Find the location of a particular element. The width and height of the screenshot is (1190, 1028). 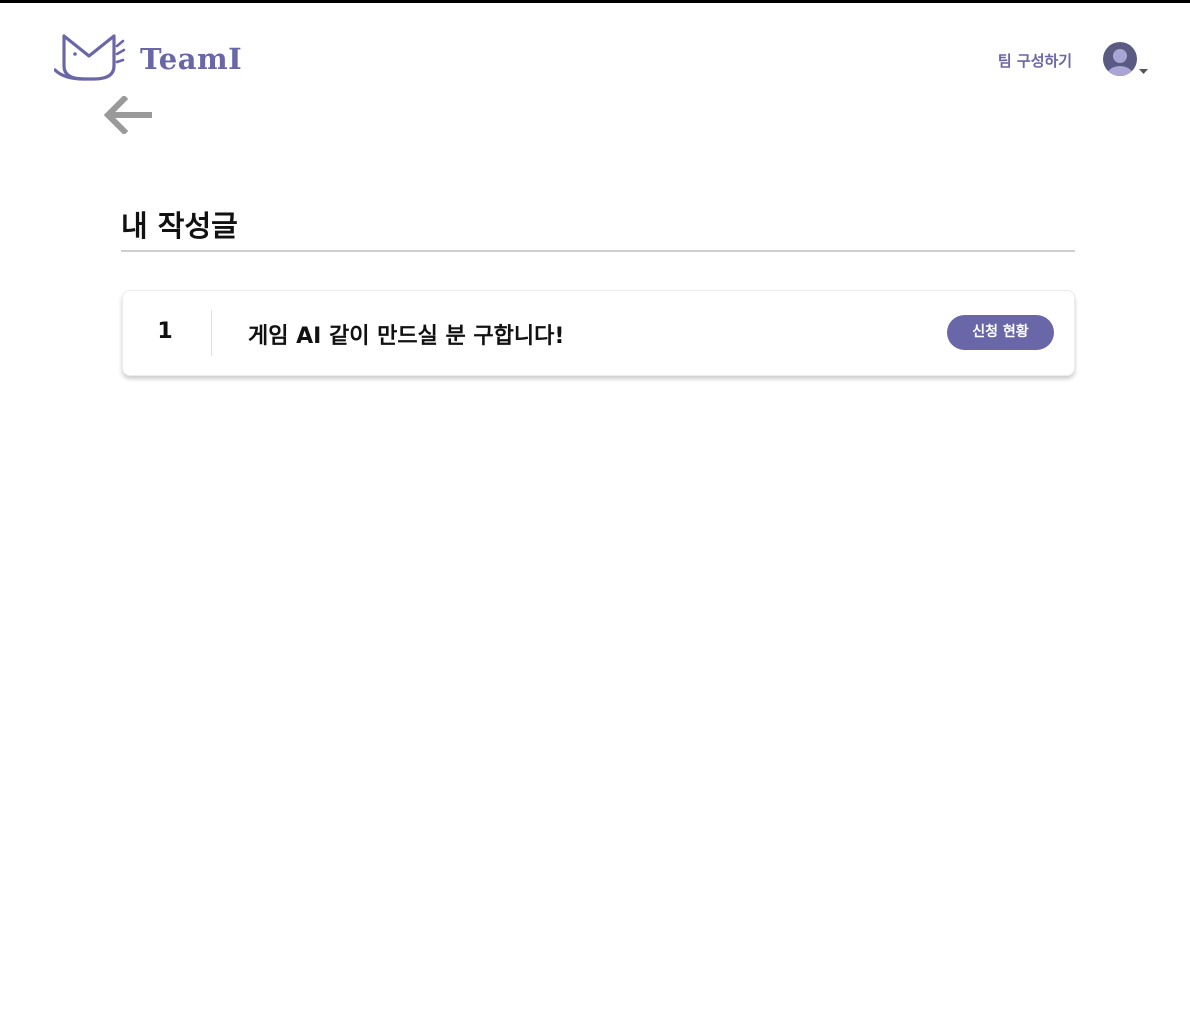

post-number: 1 is located at coordinates (165, 331).